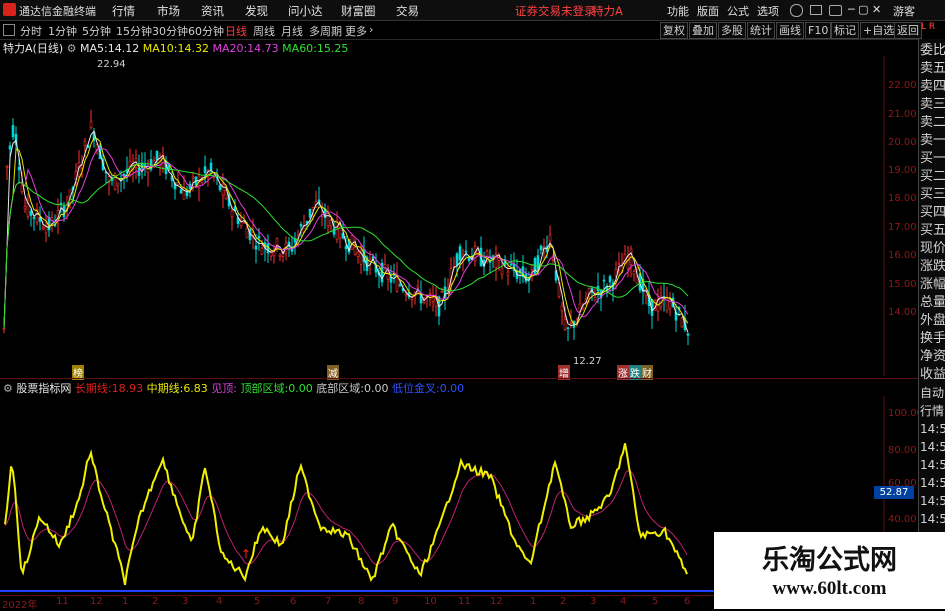  Describe the element at coordinates (623, 601) in the screenshot. I see `date-tick: 4` at that location.